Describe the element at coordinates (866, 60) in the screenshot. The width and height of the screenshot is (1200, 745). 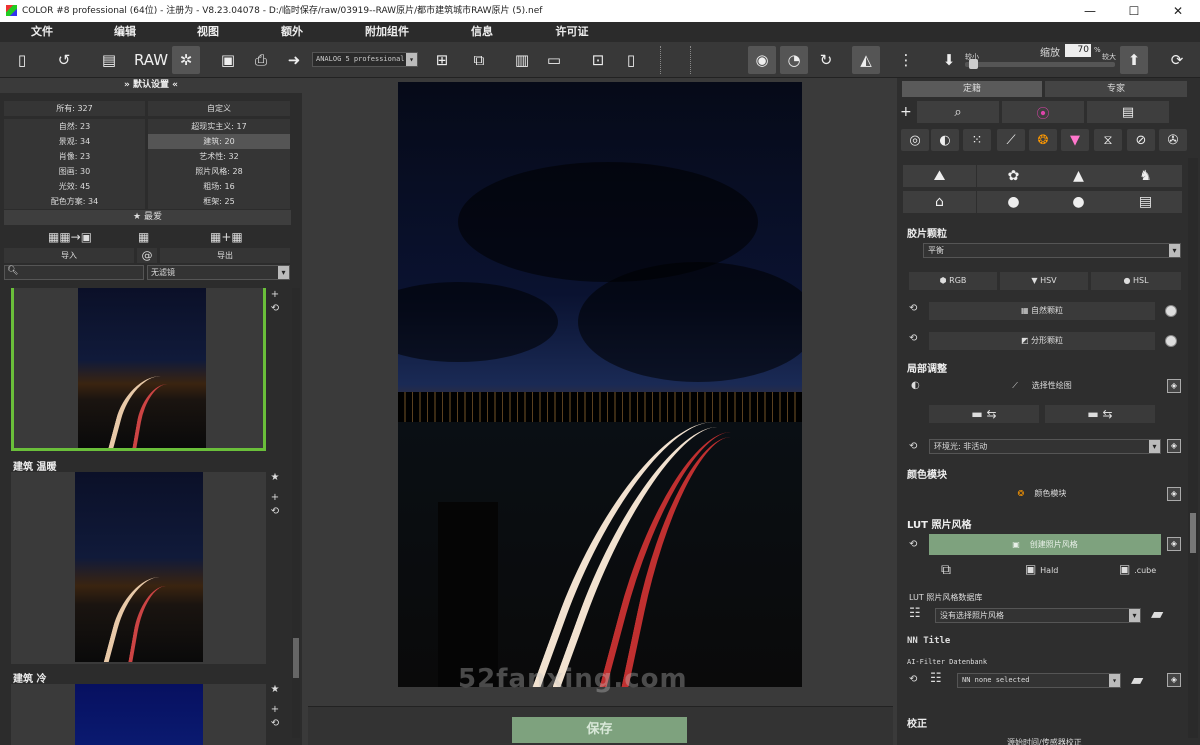
I see `split-view-icon: ◭` at that location.